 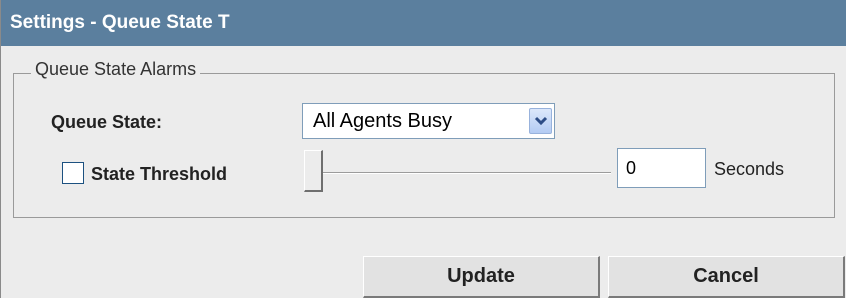 I want to click on dropdown-button, so click(x=540, y=121).